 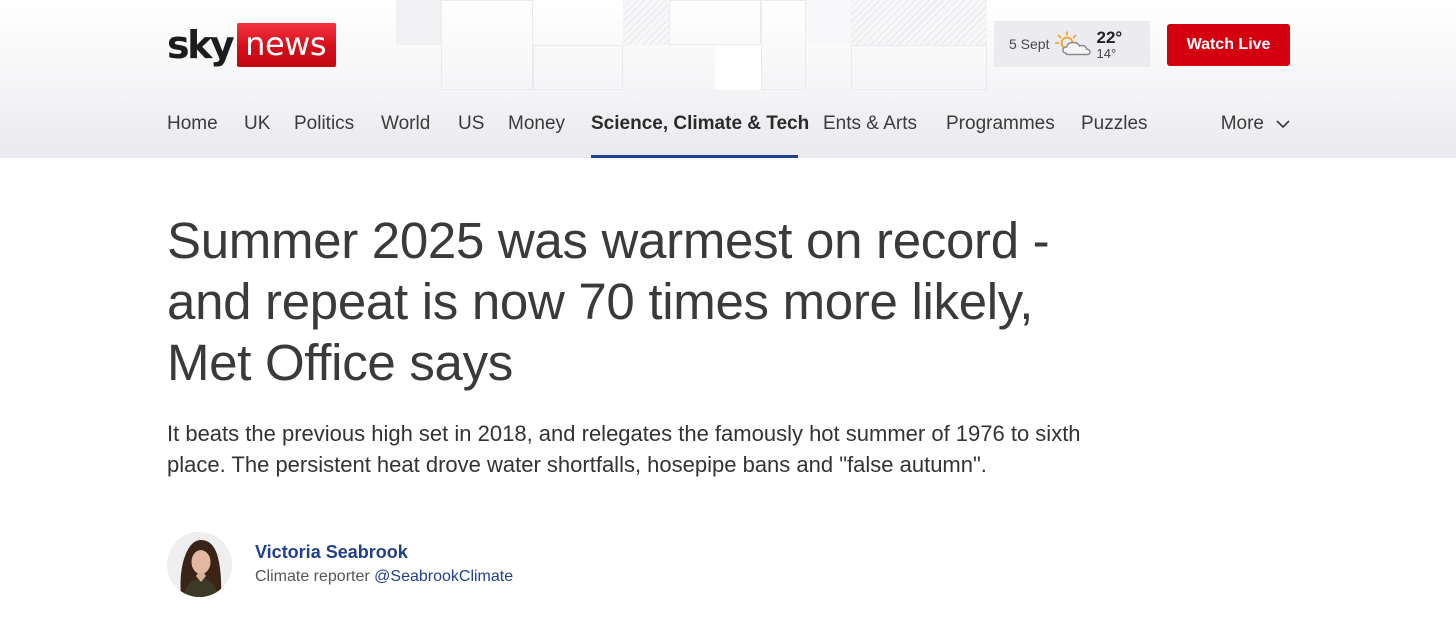 I want to click on nav-item-us: US, so click(x=471, y=124).